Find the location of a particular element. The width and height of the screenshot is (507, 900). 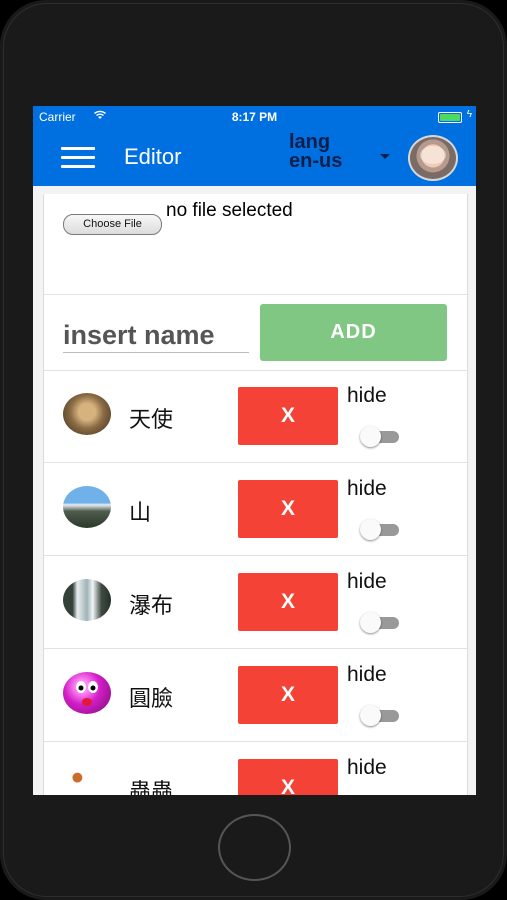

item-name: 蟲蟲 is located at coordinates (151, 787).